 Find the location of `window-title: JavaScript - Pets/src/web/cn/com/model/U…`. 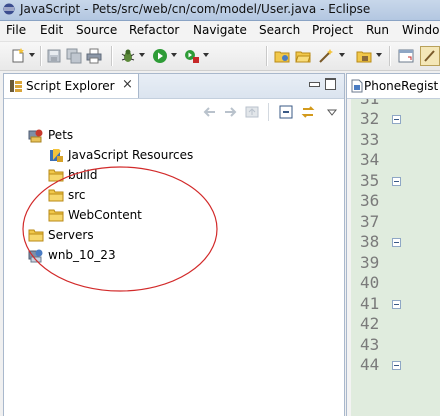

window-title: JavaScript - Pets/src/web/cn/com/model/U… is located at coordinates (195, 9).